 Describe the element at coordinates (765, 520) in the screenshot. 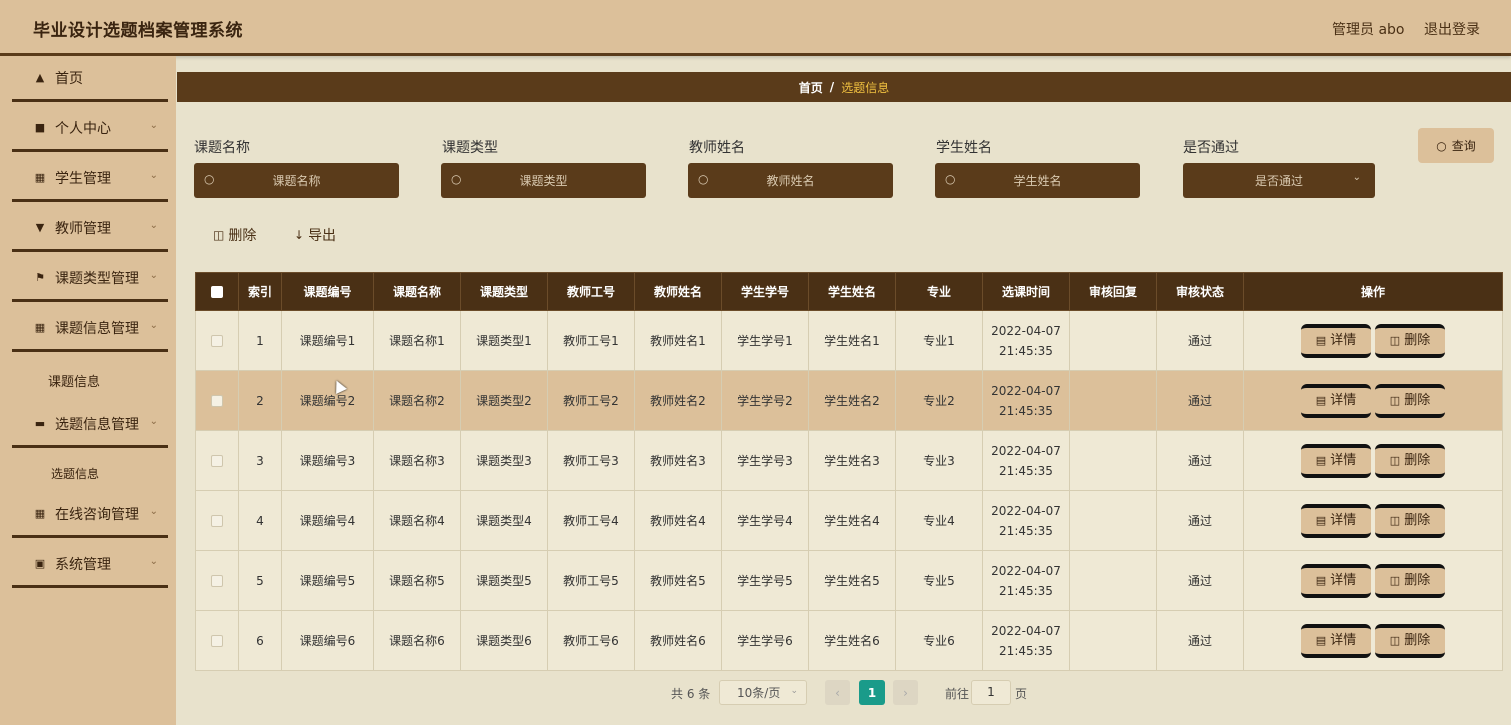

I see `cell-student-no: 学生学号4` at that location.